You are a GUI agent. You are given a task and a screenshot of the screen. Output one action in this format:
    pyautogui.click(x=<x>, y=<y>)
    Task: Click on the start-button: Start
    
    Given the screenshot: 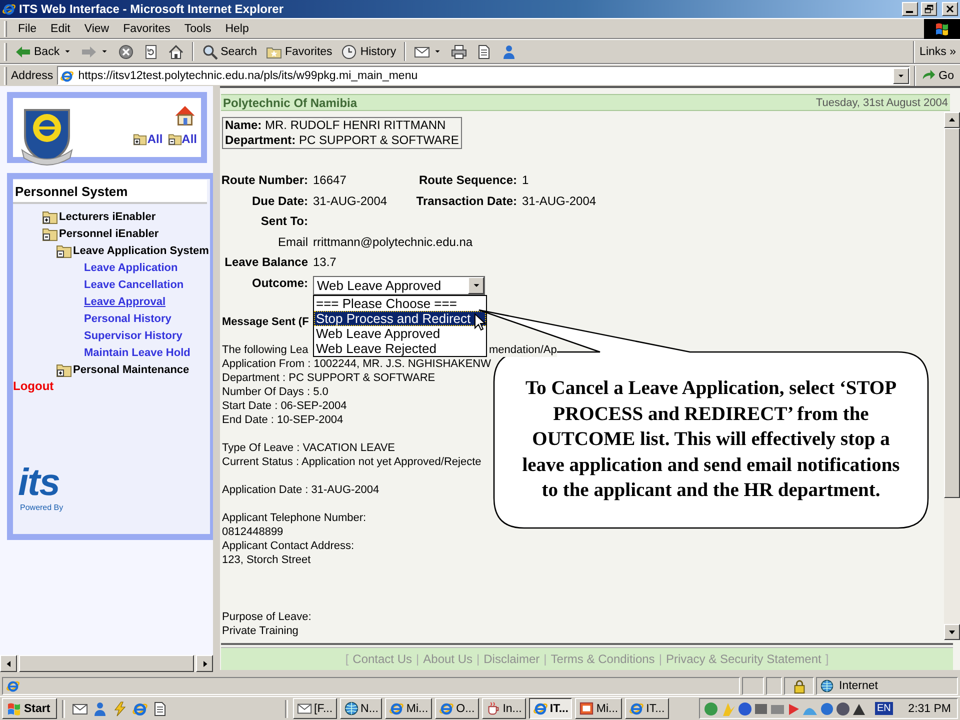 What is the action you would take?
    pyautogui.click(x=29, y=708)
    